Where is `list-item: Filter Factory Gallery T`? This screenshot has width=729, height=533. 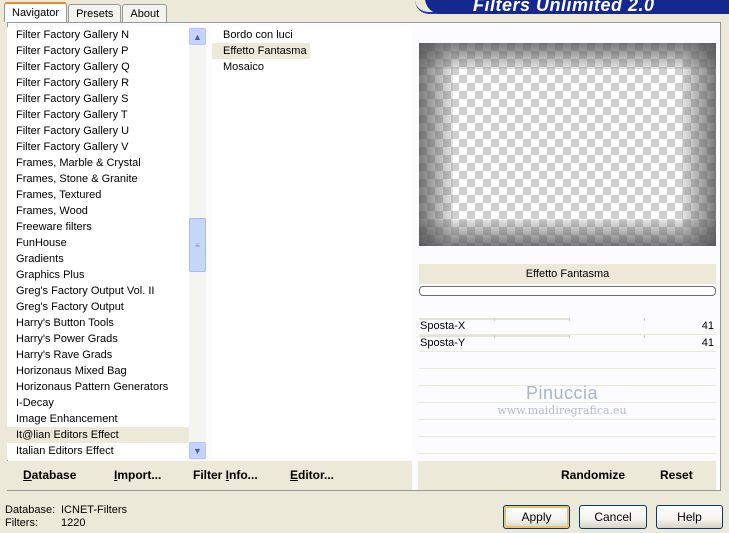 list-item: Filter Factory Gallery T is located at coordinates (98, 115).